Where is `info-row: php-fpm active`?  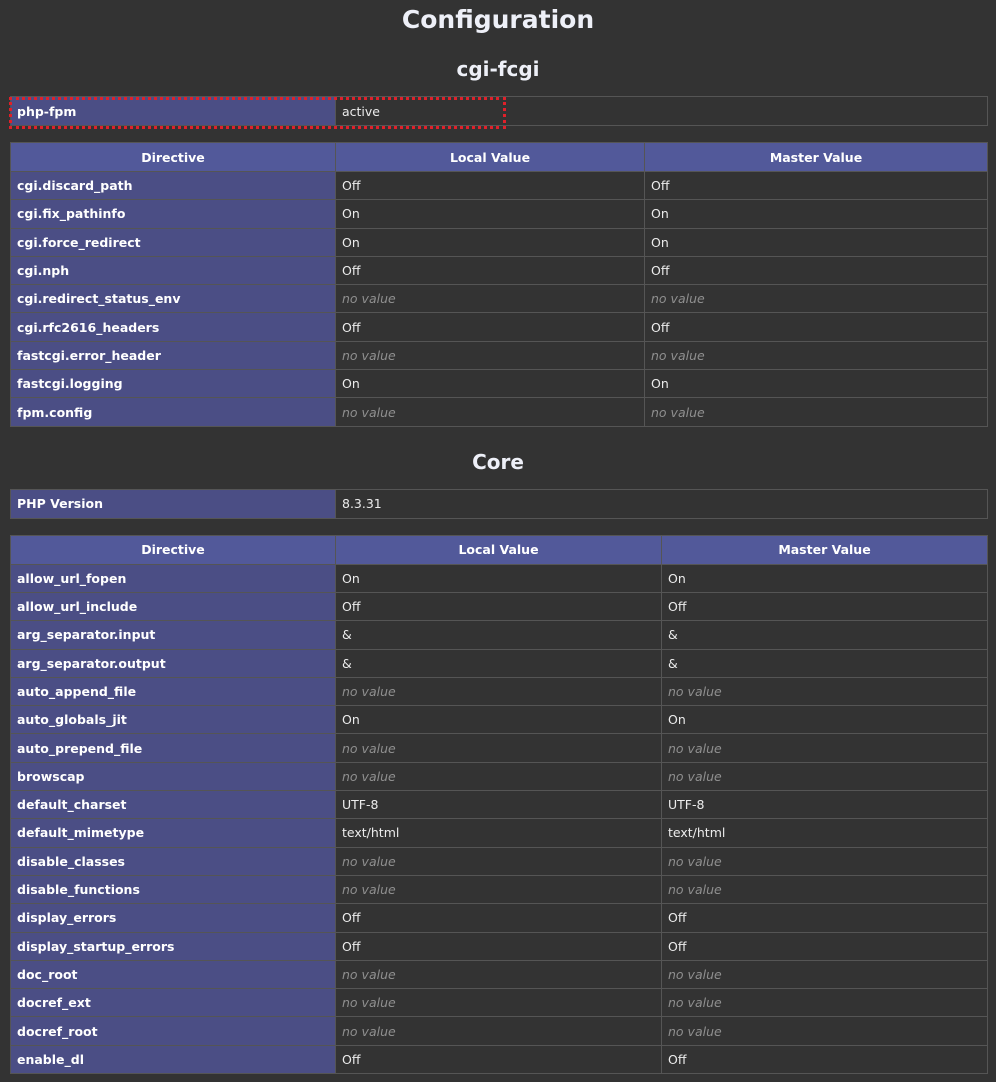 info-row: php-fpm active is located at coordinates (499, 111).